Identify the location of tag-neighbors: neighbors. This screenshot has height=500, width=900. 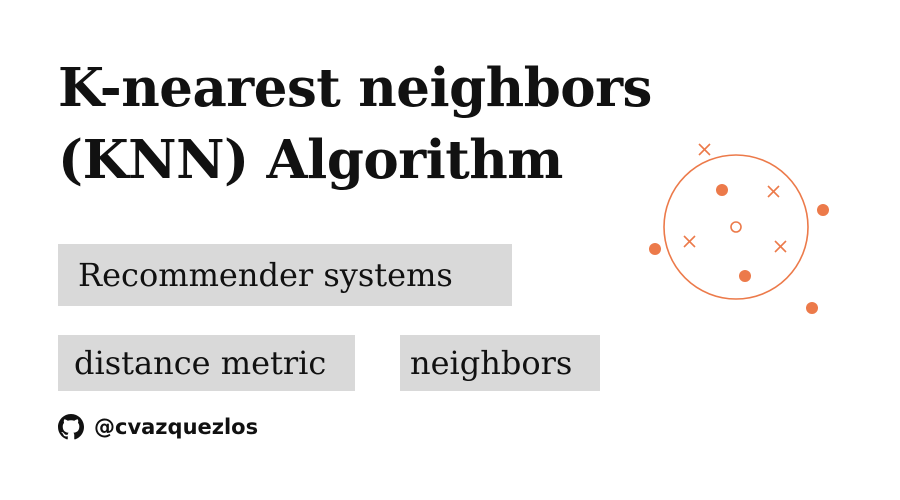
(500, 363).